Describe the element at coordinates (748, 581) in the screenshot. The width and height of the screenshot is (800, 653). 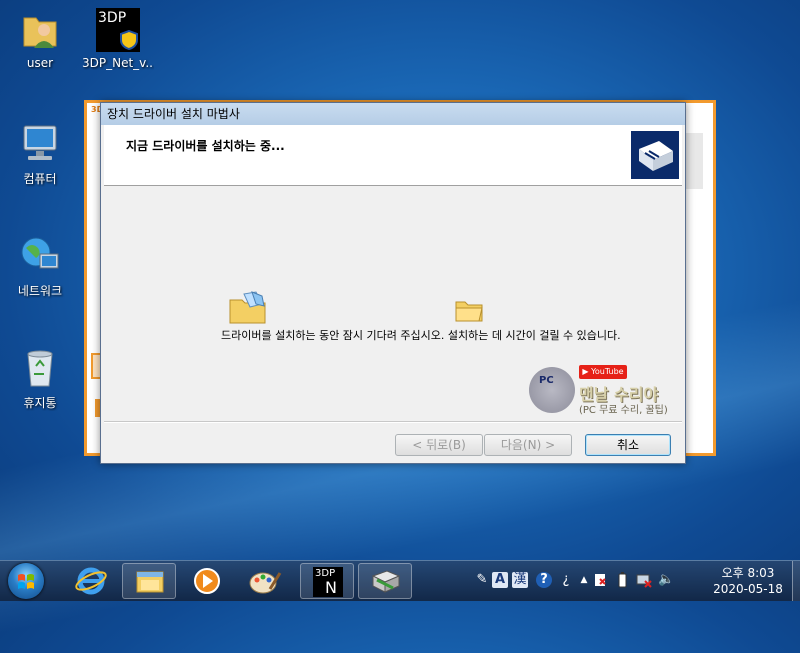
I see `clock: 오후 8:03 2020-05-18` at that location.